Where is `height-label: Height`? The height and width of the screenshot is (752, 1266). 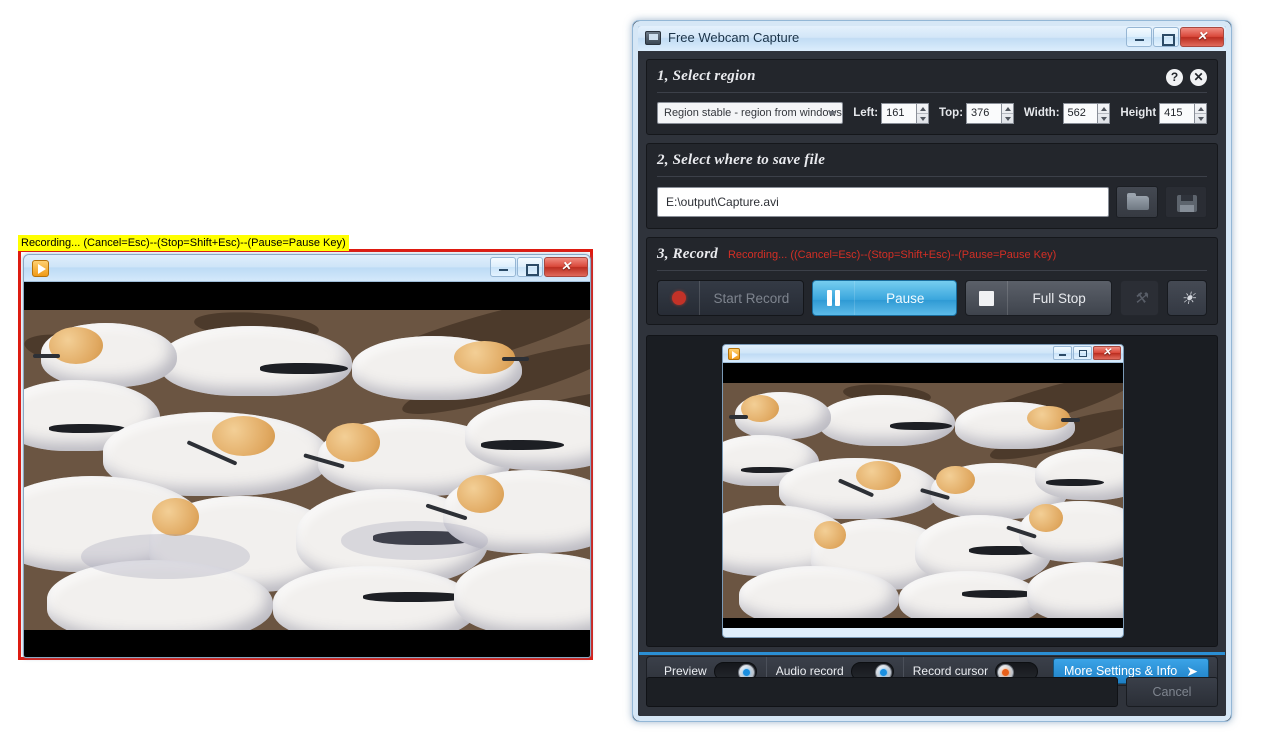 height-label: Height is located at coordinates (1138, 113).